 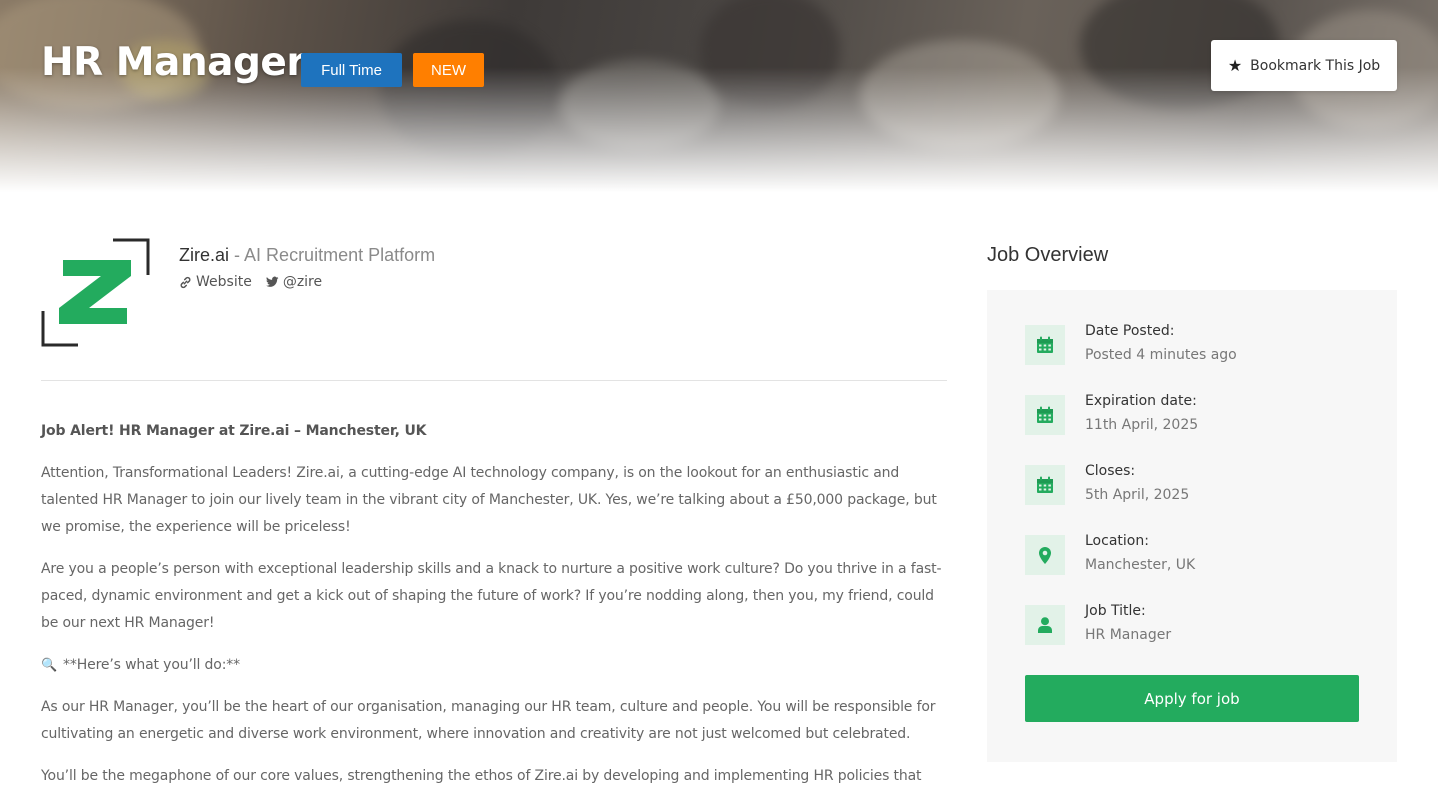 I want to click on overview-item-expiration-date: Expiration date: 11th April, 2025, so click(x=1111, y=413).